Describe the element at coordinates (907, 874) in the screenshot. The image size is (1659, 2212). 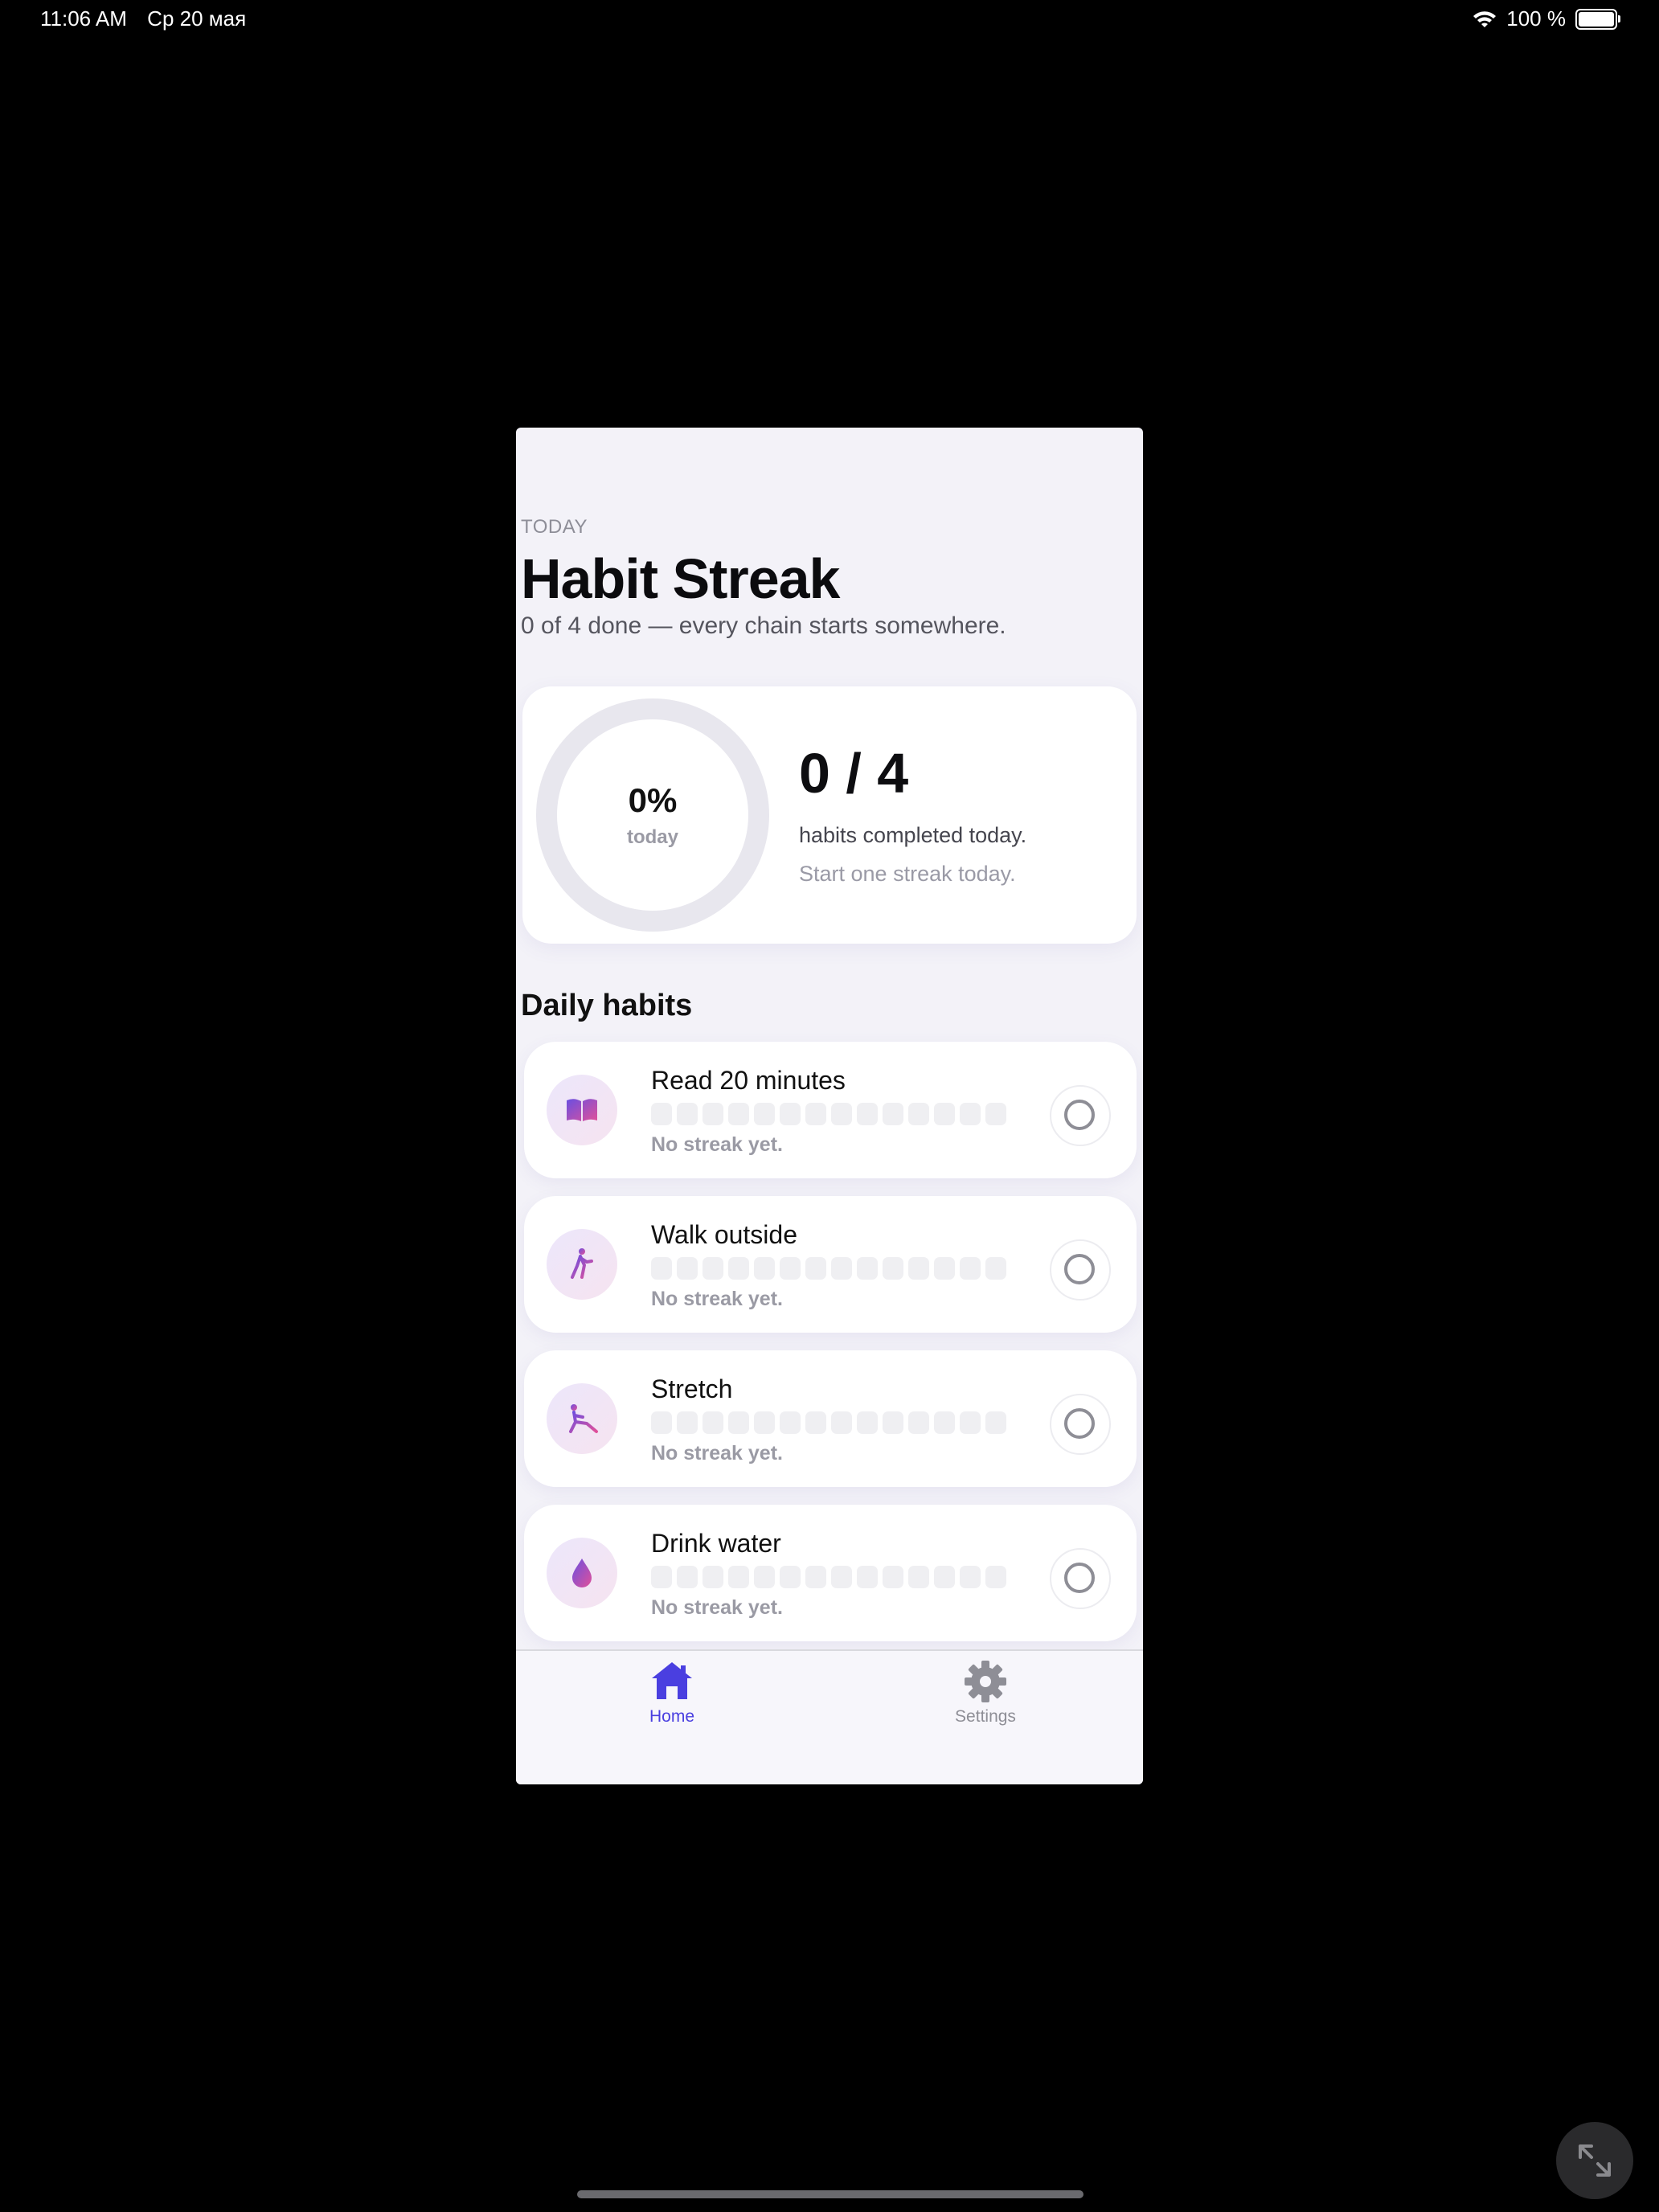
I see `completed-hint: Start one streak today.` at that location.